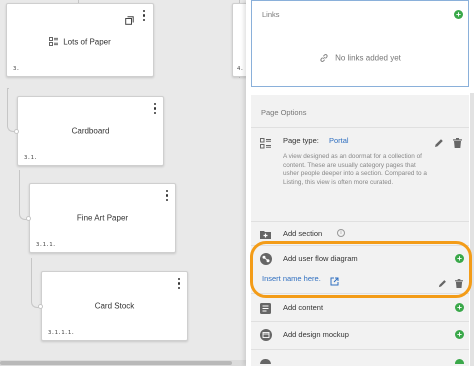 The image size is (474, 366). Describe the element at coordinates (46, 245) in the screenshot. I see `node-number: 3.1.1.` at that location.